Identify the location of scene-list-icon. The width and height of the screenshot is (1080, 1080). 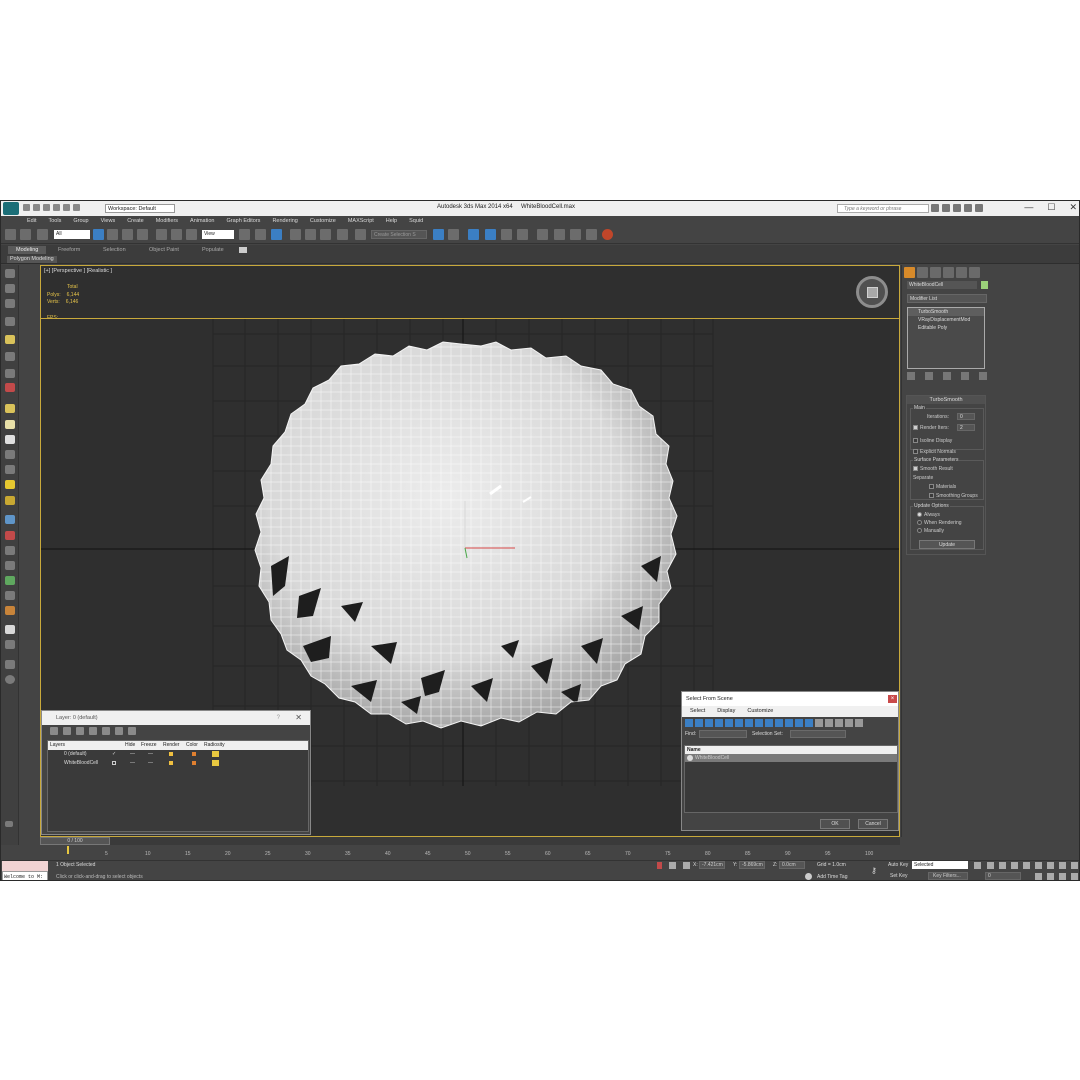
(10, 321).